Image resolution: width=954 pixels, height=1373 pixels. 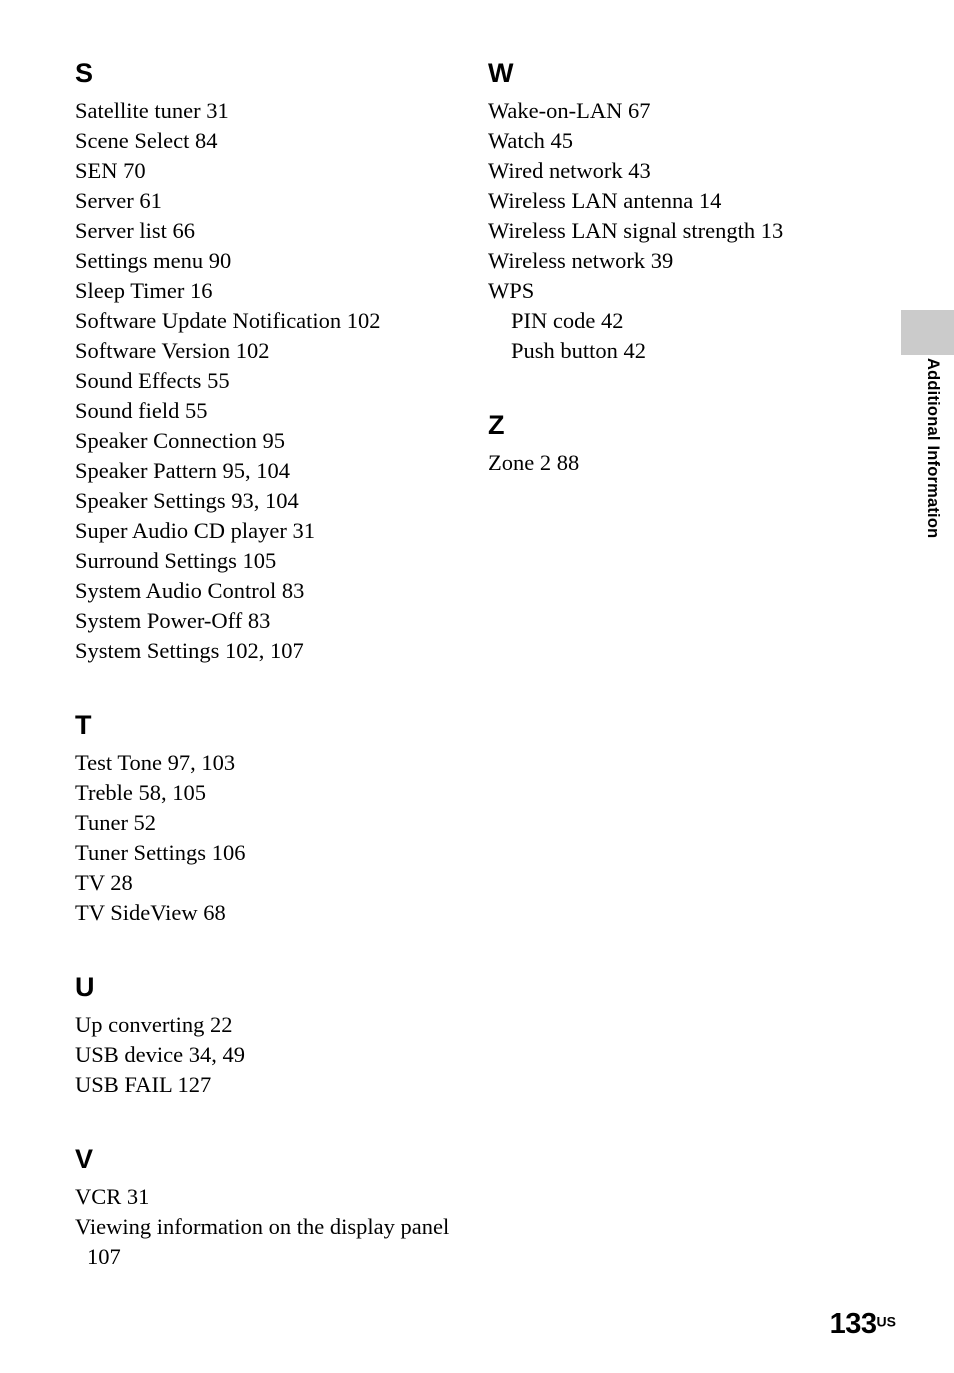 I want to click on index-entry: System Audio Control 83, so click(x=270, y=591).